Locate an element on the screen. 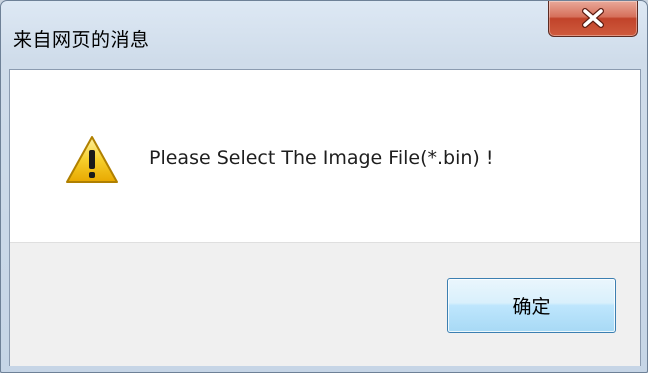 Image resolution: width=648 pixels, height=373 pixels. window-title: 来自网页的消息 is located at coordinates (81, 40).